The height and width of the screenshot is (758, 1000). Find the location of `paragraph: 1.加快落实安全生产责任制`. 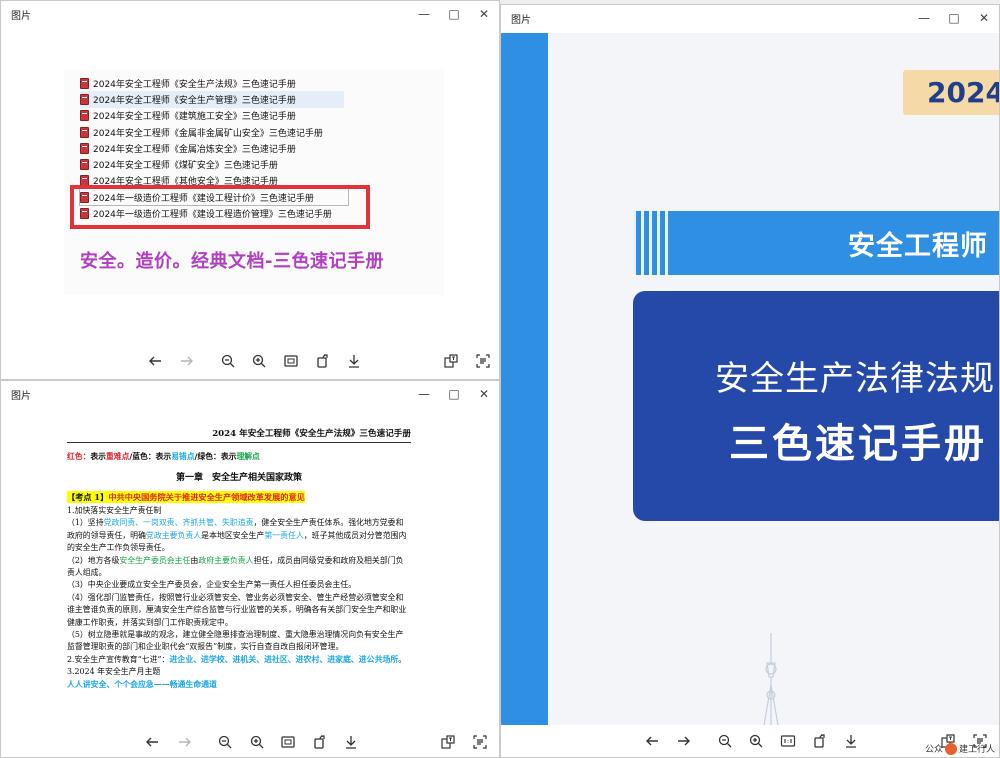

paragraph: 1.加快落实安全生产责任制 is located at coordinates (114, 510).